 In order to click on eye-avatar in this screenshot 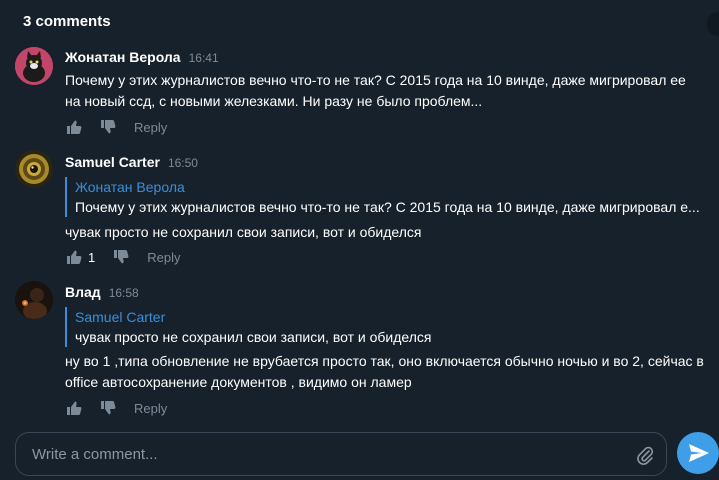, I will do `click(34, 169)`.